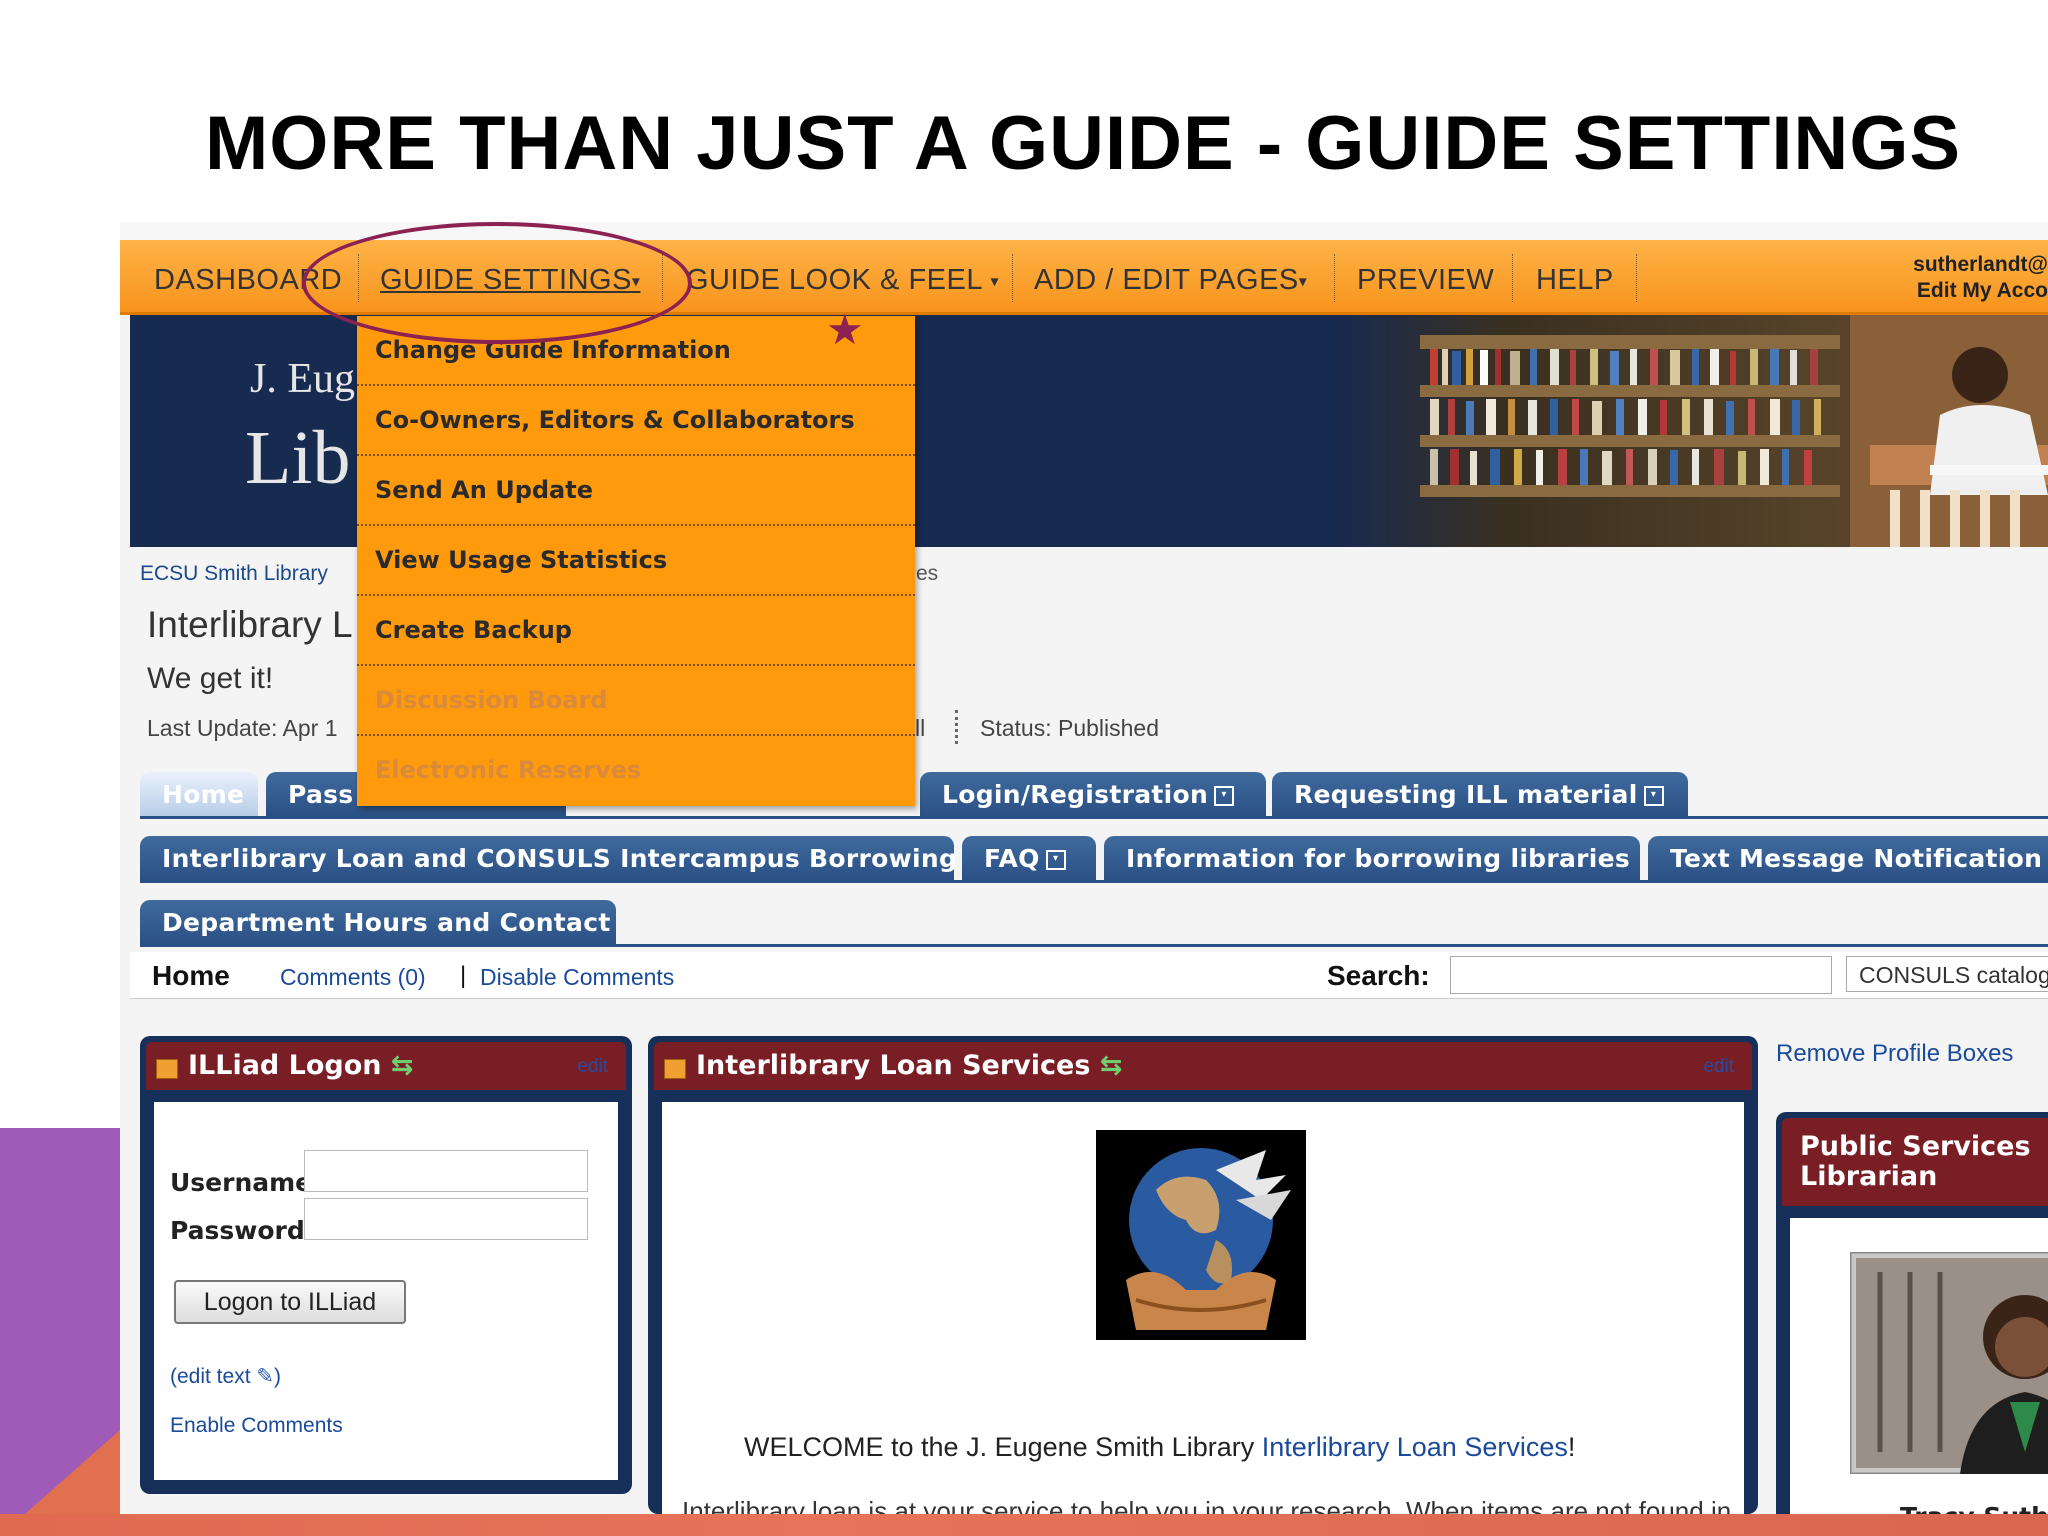  I want to click on menu-discussion-board: Discussion Board, so click(491, 700).